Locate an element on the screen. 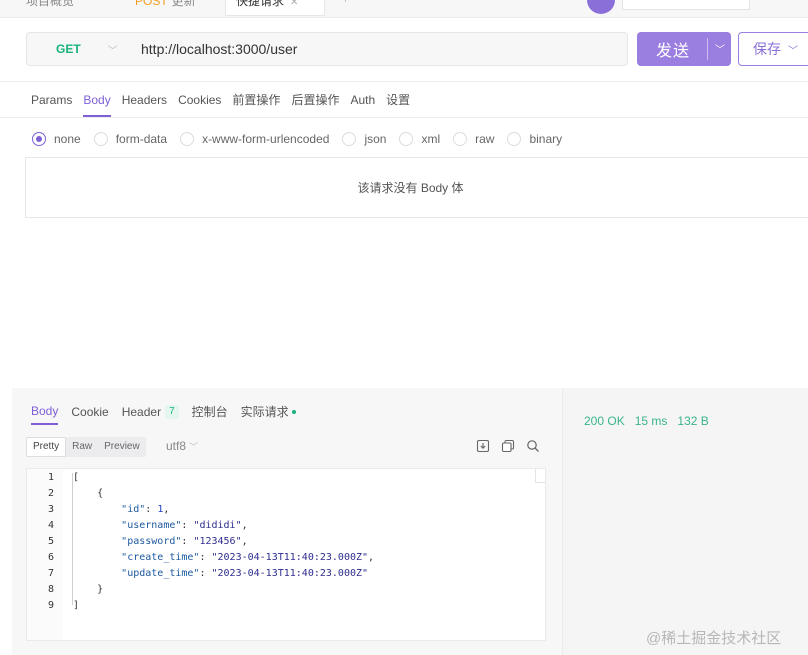 The image size is (808, 655). tab-update-request: POST 更新 is located at coordinates (165, 8).